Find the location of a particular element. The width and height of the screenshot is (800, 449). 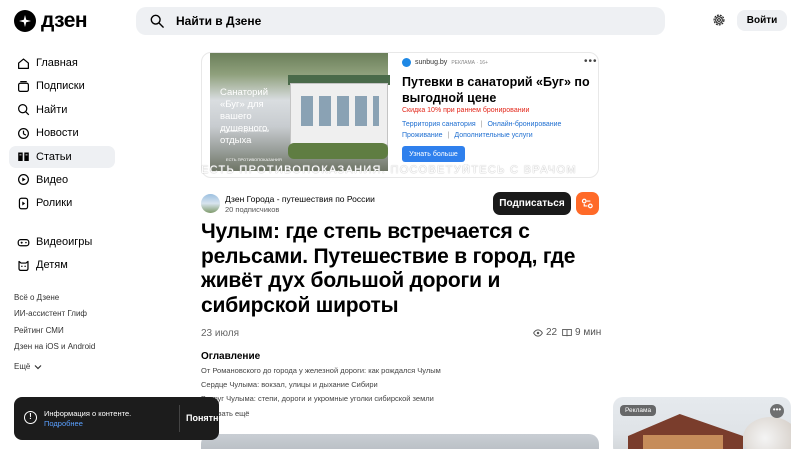

ad-image-flowers is located at coordinates (338, 151).